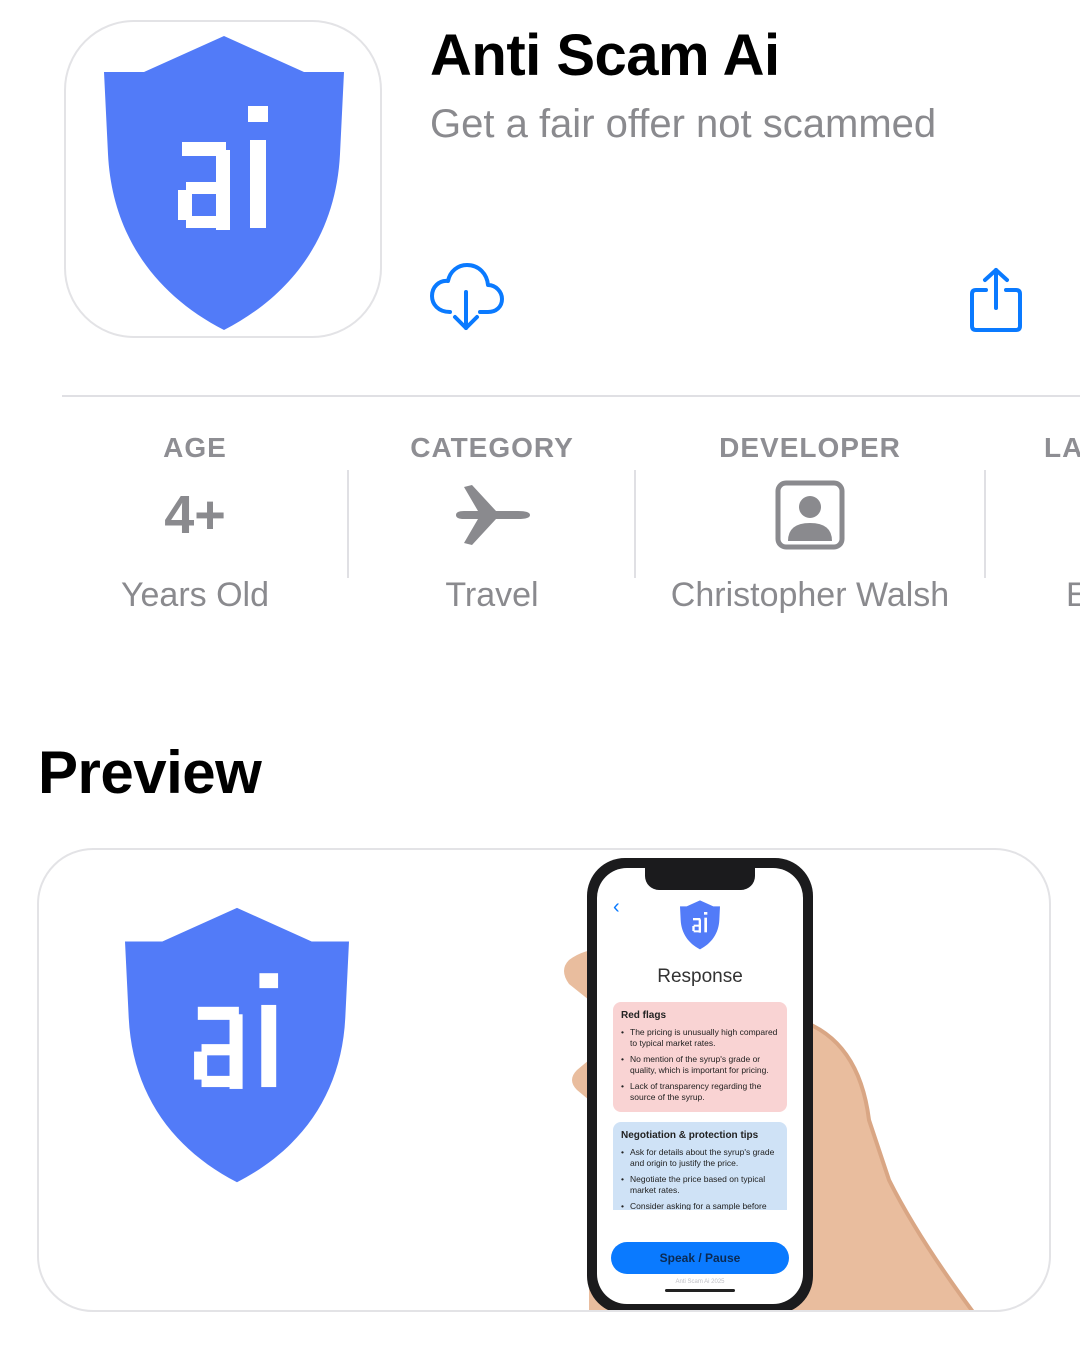 The height and width of the screenshot is (1350, 1080). What do you see at coordinates (150, 772) in the screenshot?
I see `preview-title: Preview` at bounding box center [150, 772].